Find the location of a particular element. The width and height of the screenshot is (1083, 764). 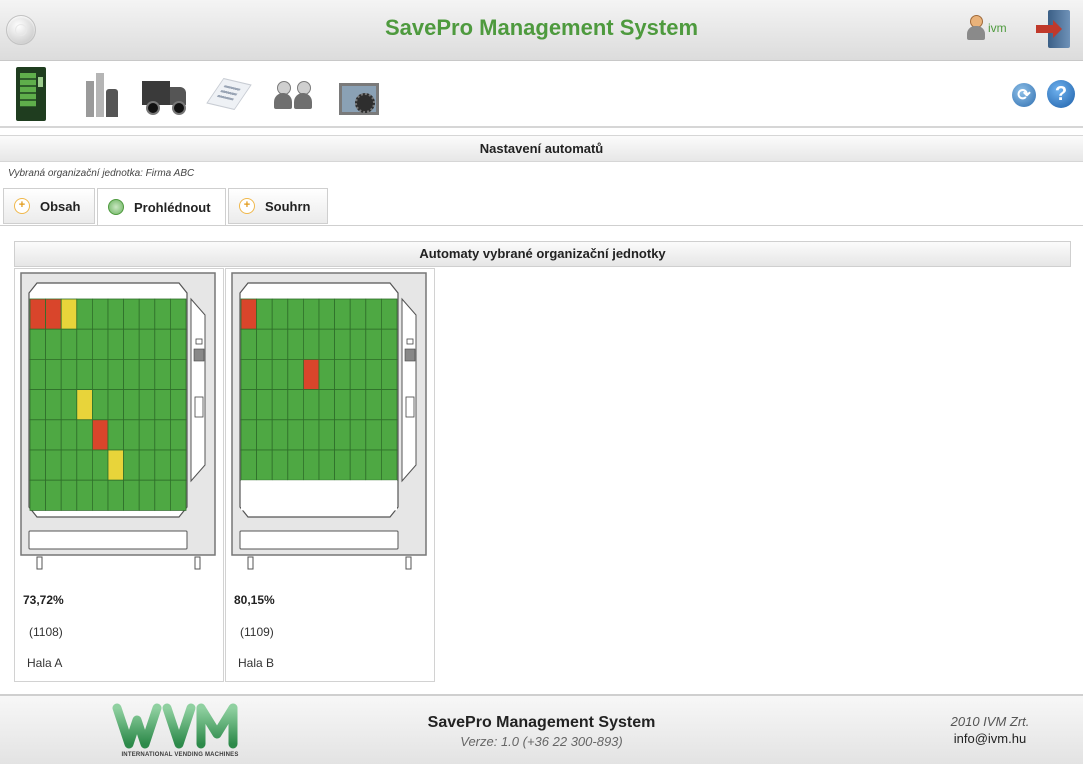

fill-percent: 80,15% is located at coordinates (254, 600).